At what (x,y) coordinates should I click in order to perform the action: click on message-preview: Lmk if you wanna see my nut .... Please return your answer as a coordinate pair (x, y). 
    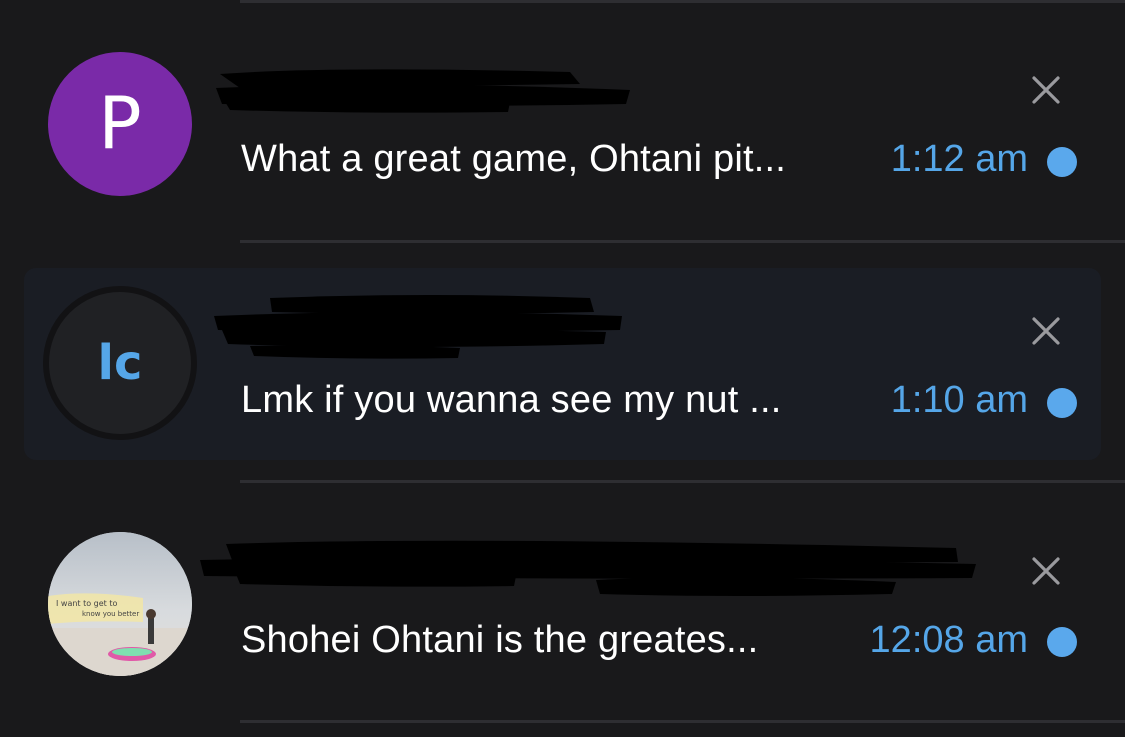
    Looking at the image, I should click on (511, 400).